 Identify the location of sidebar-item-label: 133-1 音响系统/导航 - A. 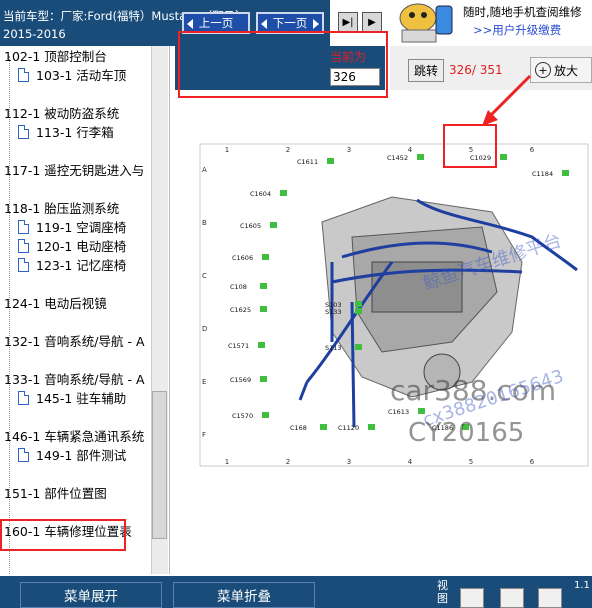
(74, 379).